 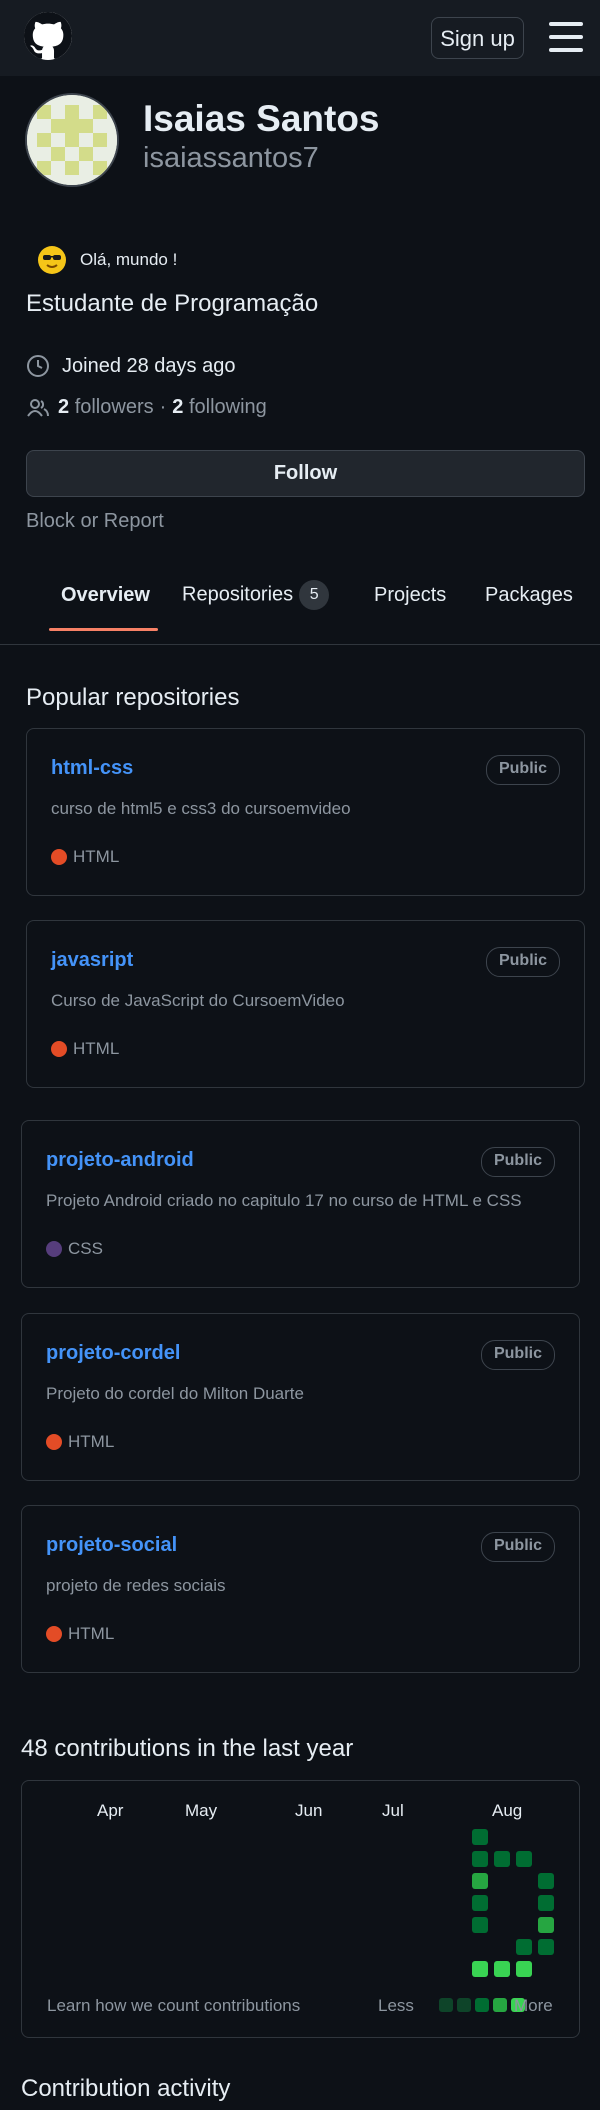 I want to click on repositories-count-badge: 5, so click(x=314, y=595).